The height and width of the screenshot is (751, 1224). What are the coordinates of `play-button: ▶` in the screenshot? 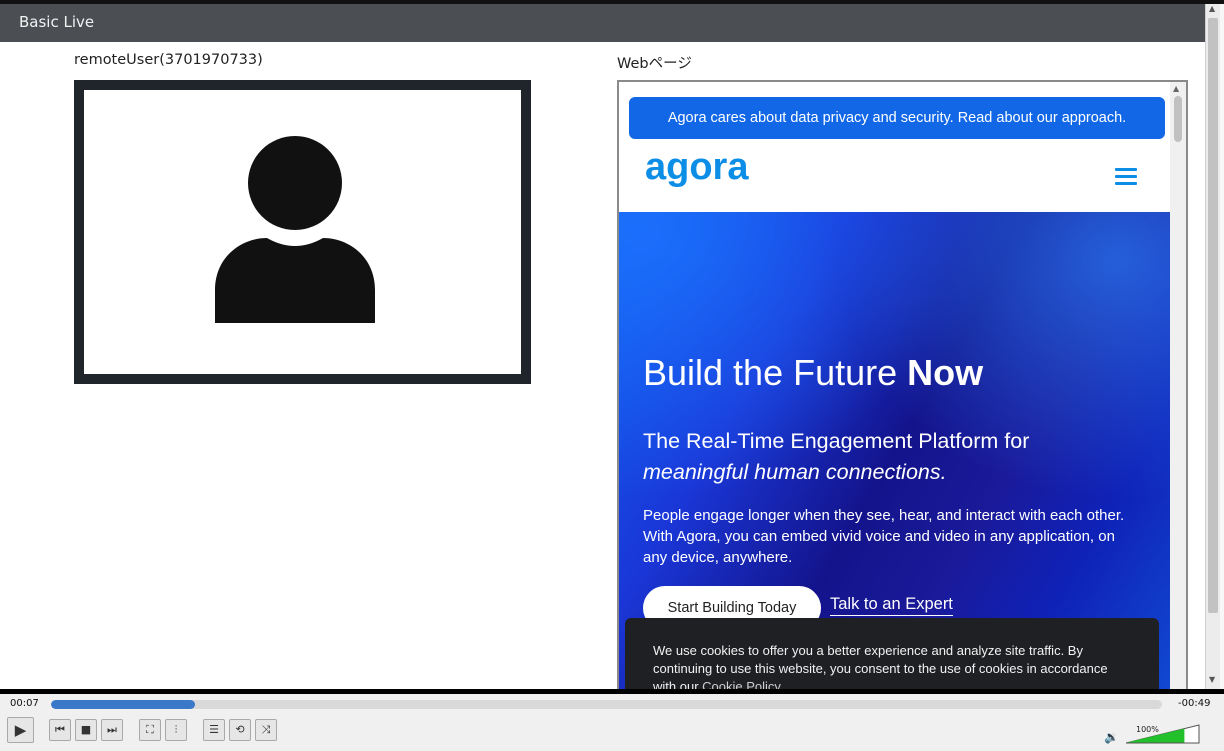 It's located at (20, 730).